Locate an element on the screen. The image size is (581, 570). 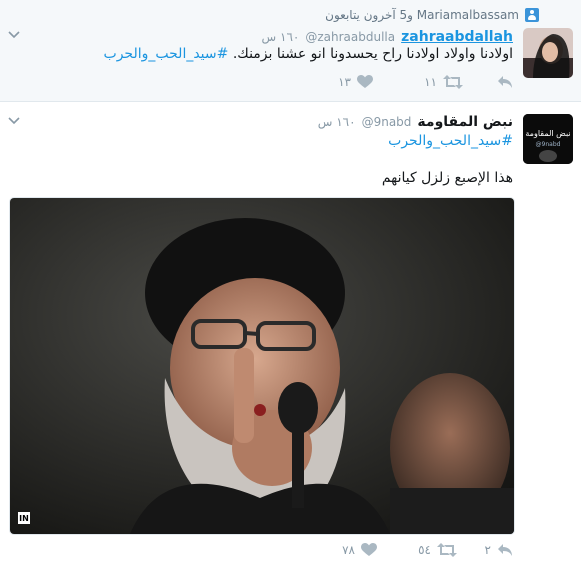
context-text: Mariamalbassam و5 آخرون يتابعون is located at coordinates (422, 15).